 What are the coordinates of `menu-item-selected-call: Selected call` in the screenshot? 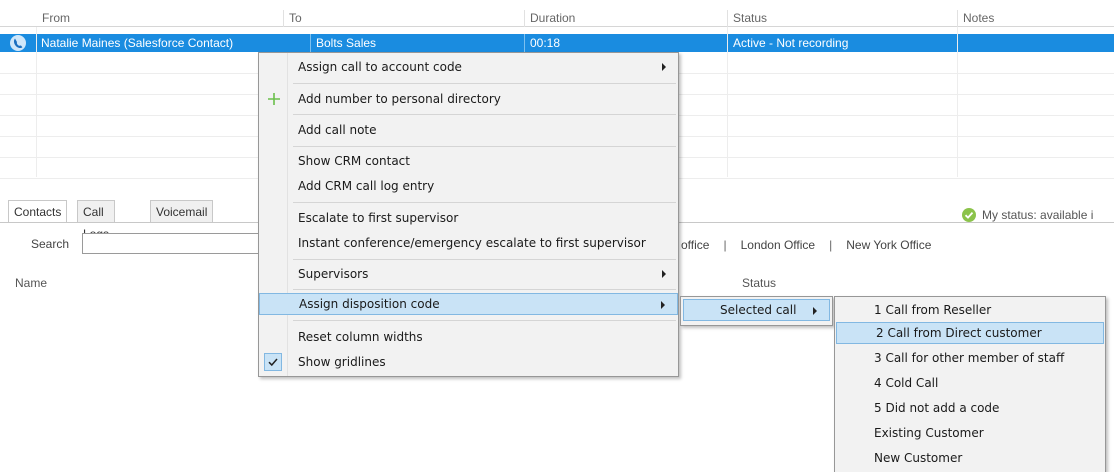 It's located at (756, 310).